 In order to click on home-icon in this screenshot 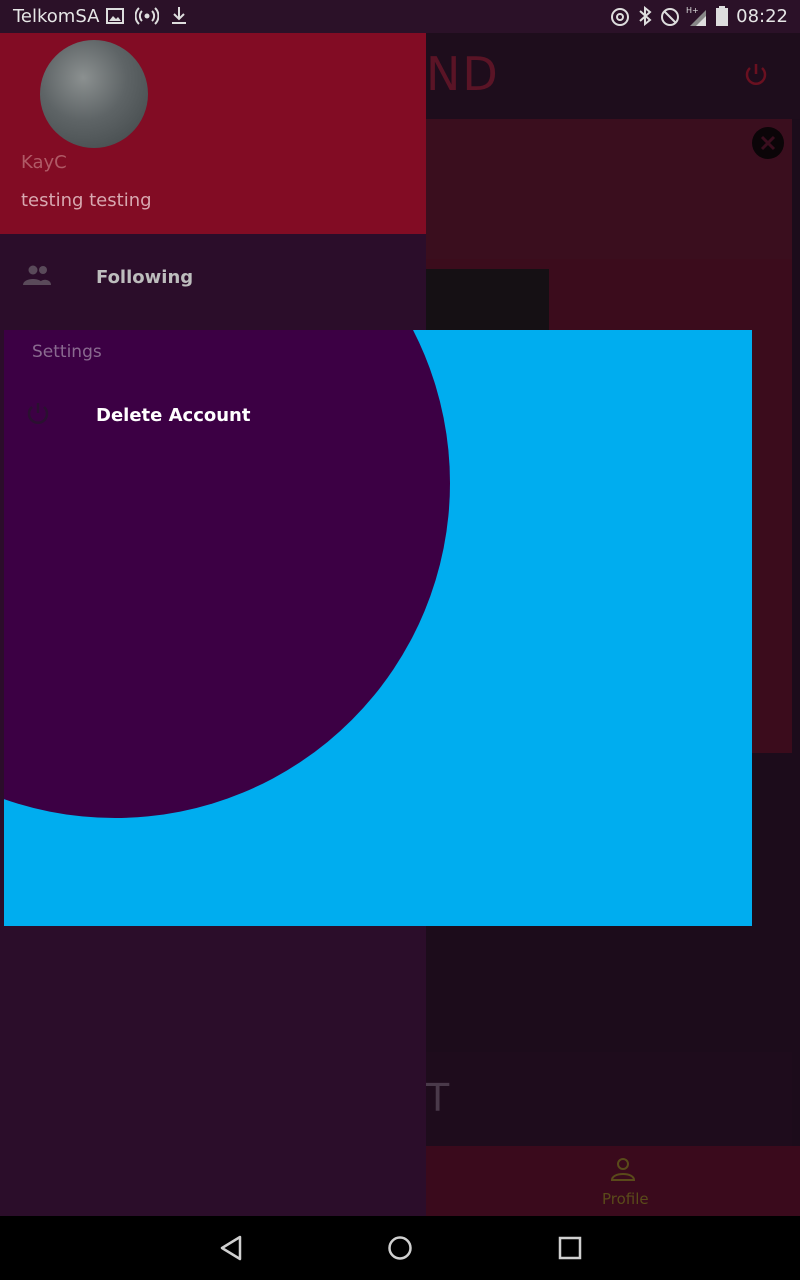, I will do `click(400, 1248)`.